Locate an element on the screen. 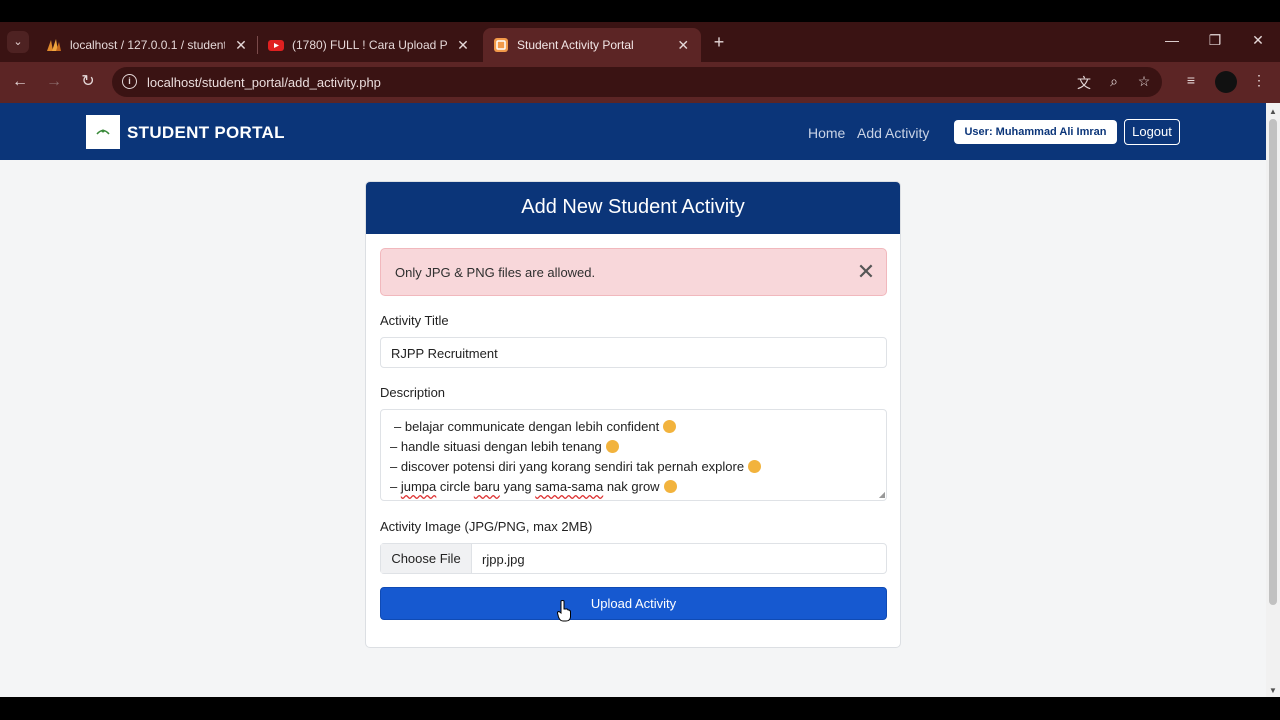  browser-tab-active: Student Activity Portal ✕ is located at coordinates (592, 45).